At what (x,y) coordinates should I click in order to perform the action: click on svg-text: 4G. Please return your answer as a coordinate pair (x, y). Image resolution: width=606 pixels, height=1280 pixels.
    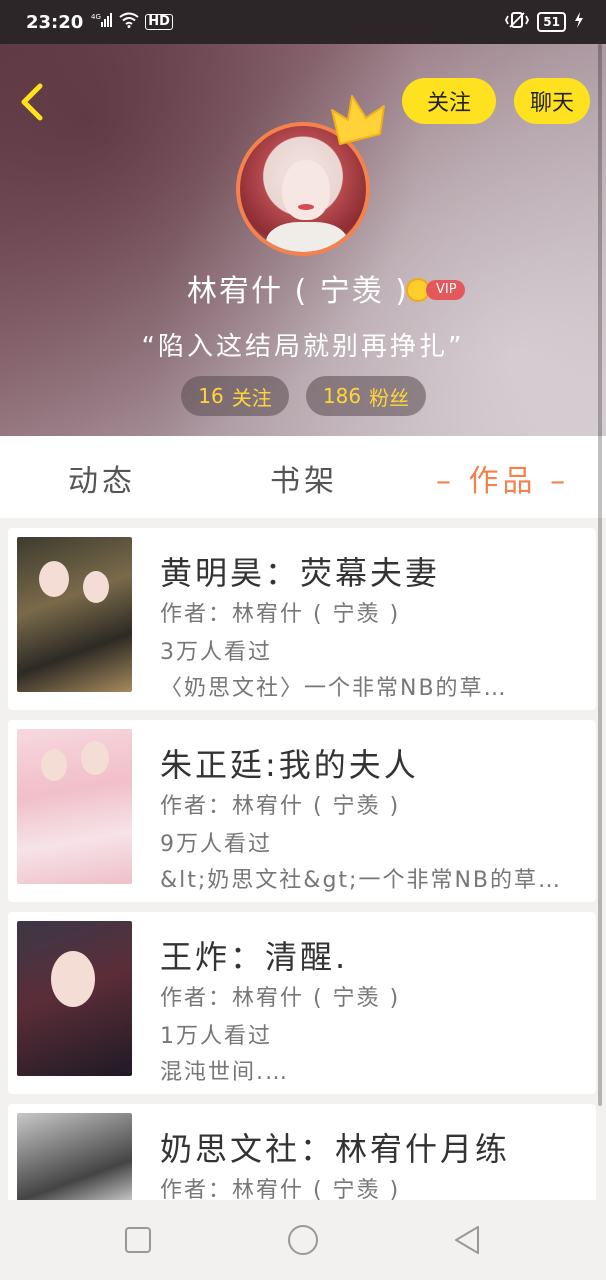
    Looking at the image, I should click on (96, 17).